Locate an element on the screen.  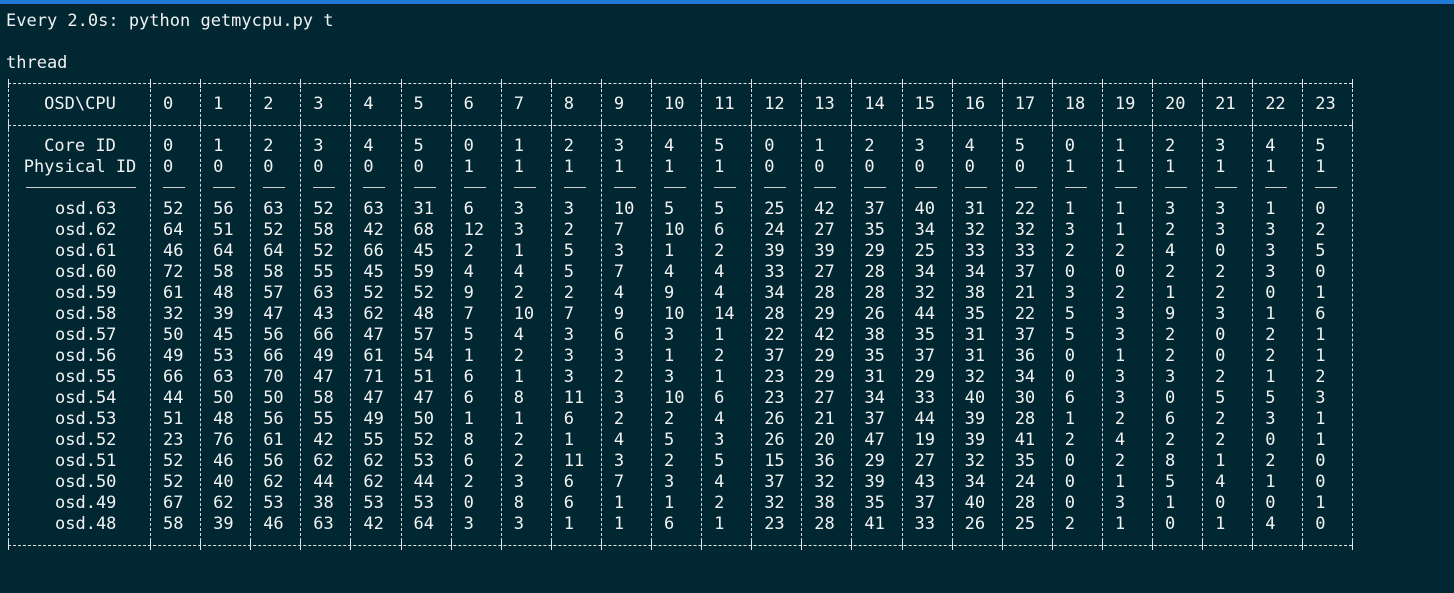
table-cell-value: 58 is located at coordinates (173, 524).